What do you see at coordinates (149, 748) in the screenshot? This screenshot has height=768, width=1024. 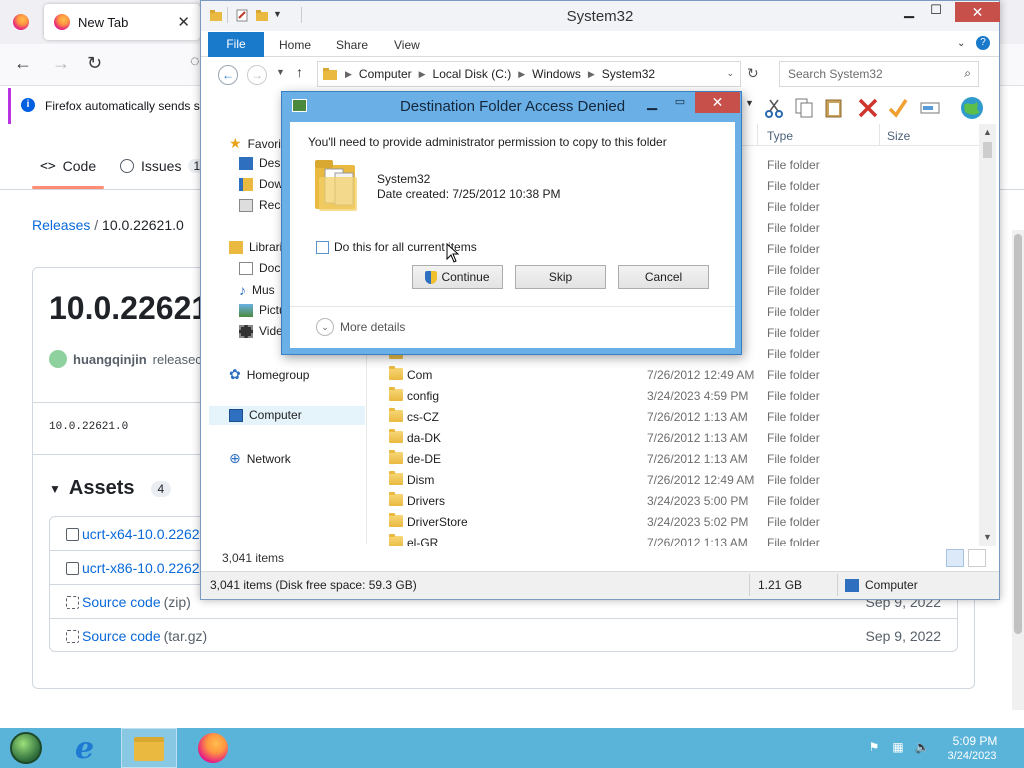 I see `taskbar-file-explorer` at bounding box center [149, 748].